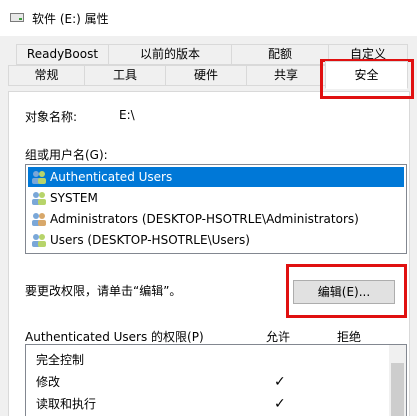 This screenshot has height=416, width=417. What do you see at coordinates (397, 389) in the screenshot?
I see `scrollbar-thumb` at bounding box center [397, 389].